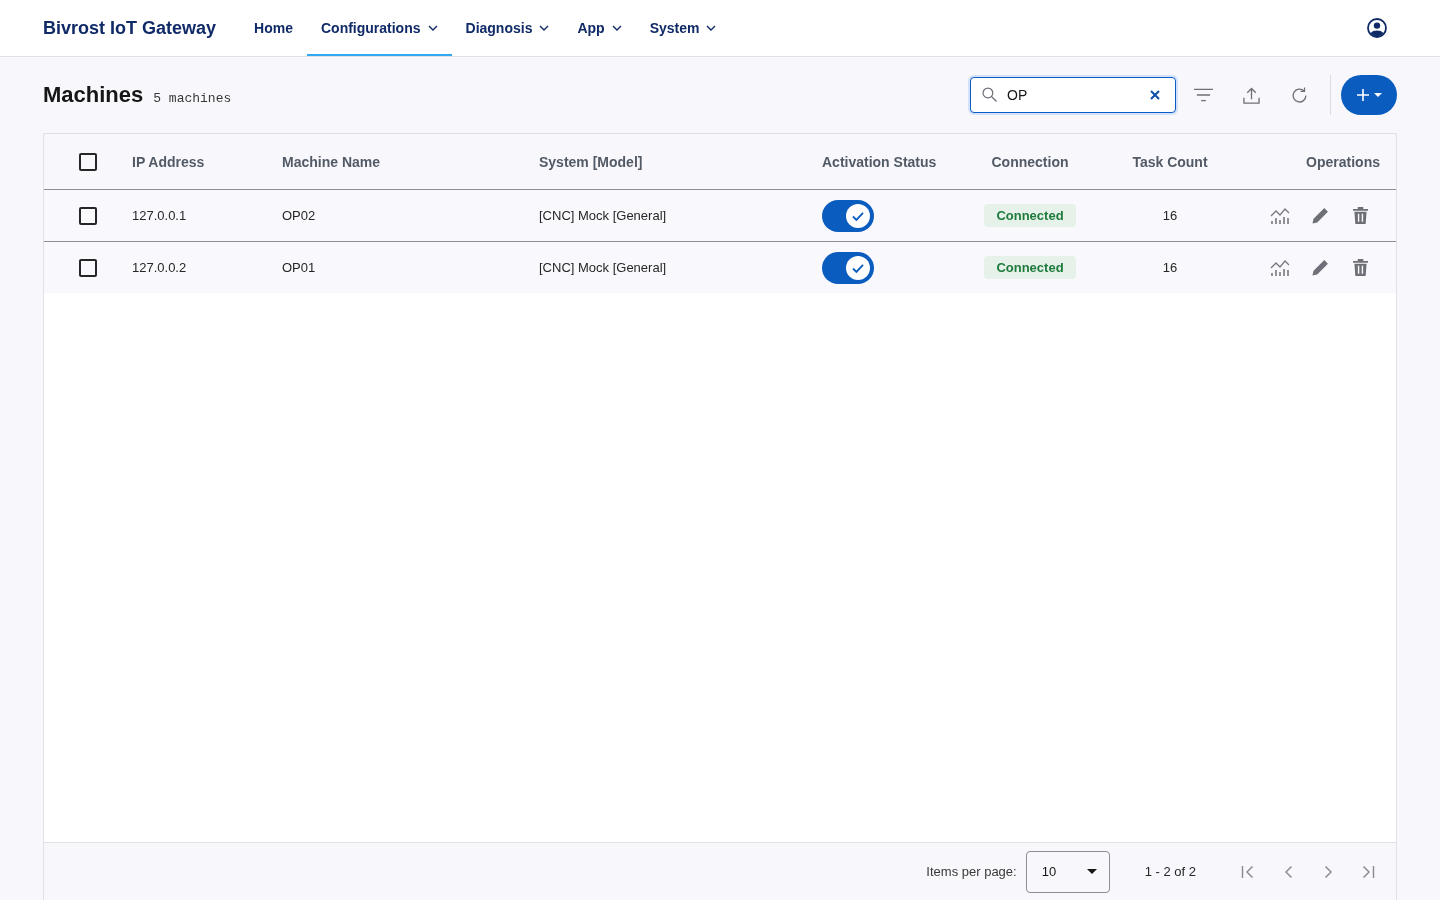 Image resolution: width=1440 pixels, height=900 pixels. I want to click on page-size-select: 10, so click(1067, 871).